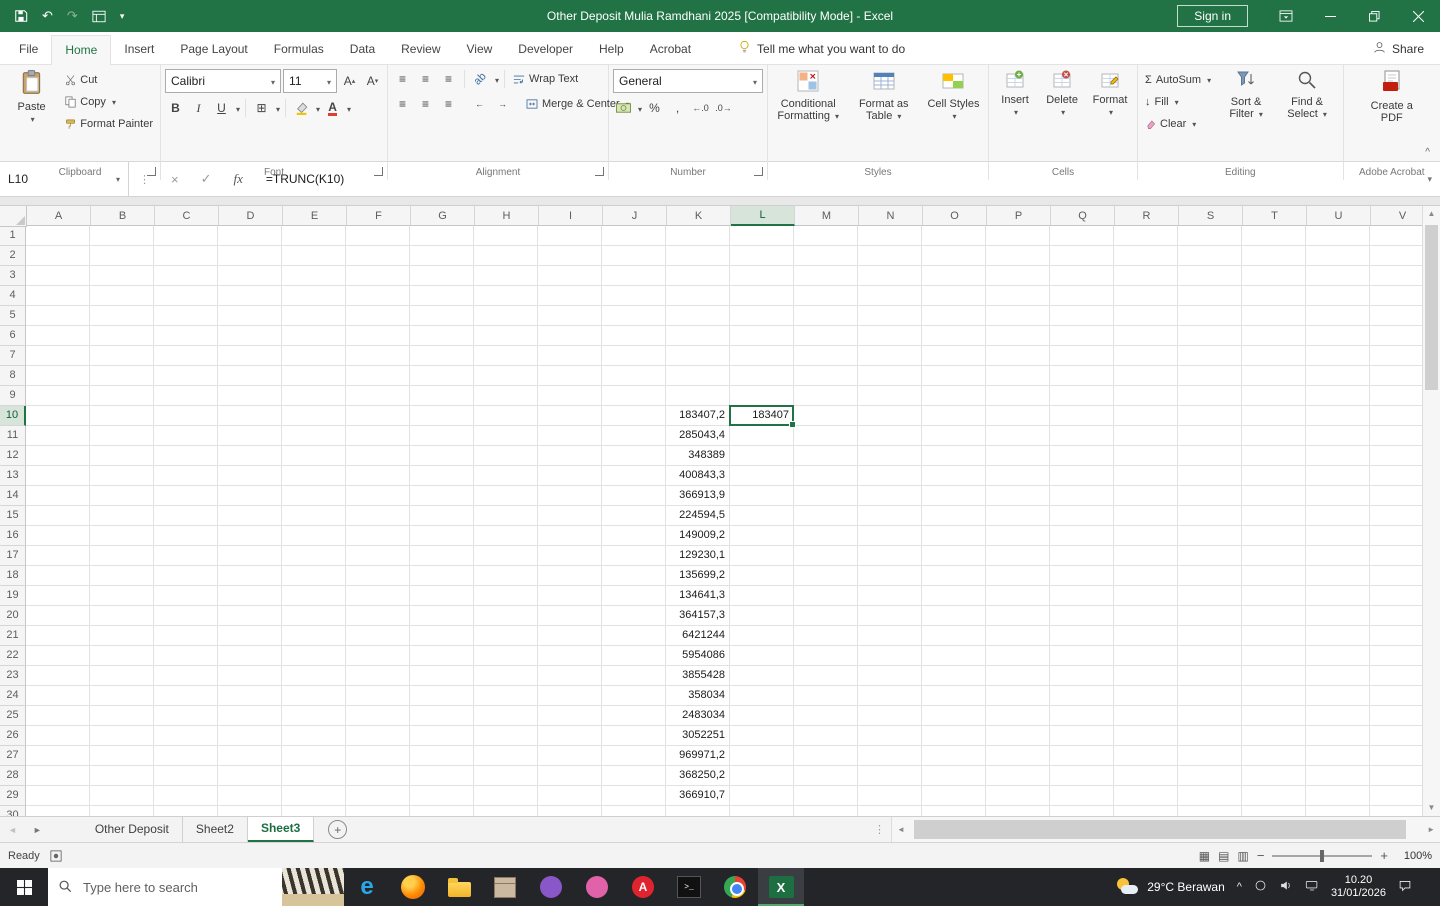 Image resolution: width=1440 pixels, height=906 pixels. I want to click on cell-F15, so click(378, 516).